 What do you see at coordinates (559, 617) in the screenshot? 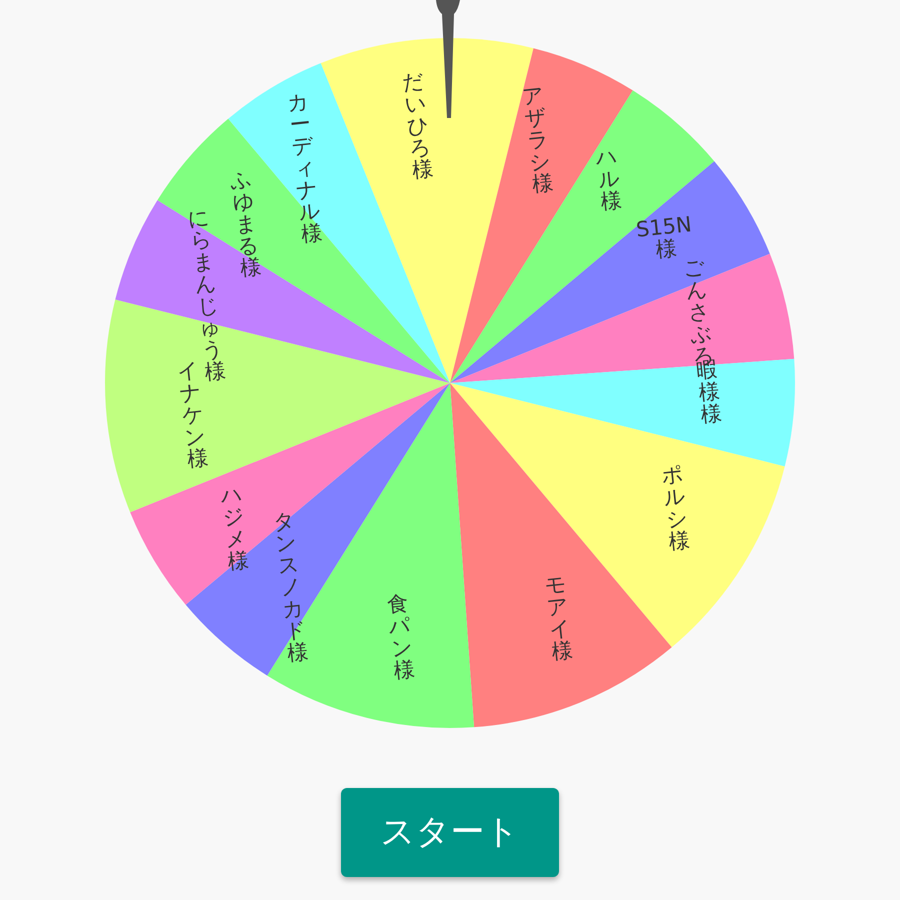
I see `slice-label: モアイ様` at bounding box center [559, 617].